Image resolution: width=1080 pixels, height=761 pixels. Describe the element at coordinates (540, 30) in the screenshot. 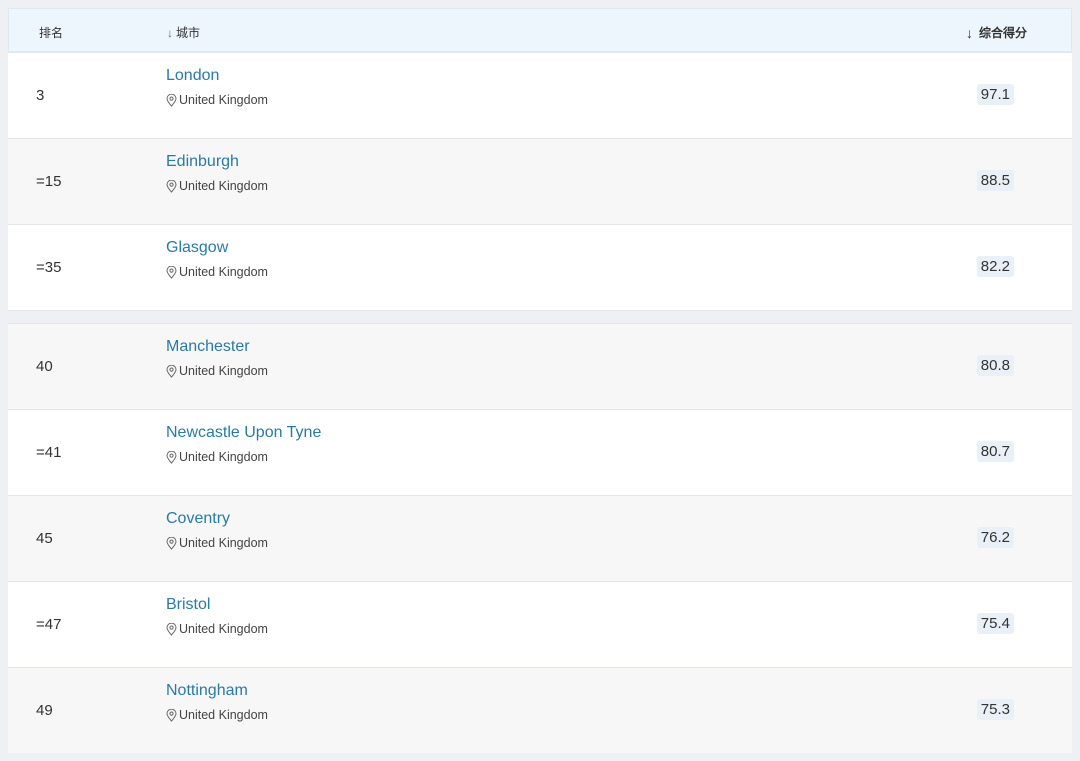

I see `table-header: 排名 ↓ 城市 ↓ 综合得分` at that location.